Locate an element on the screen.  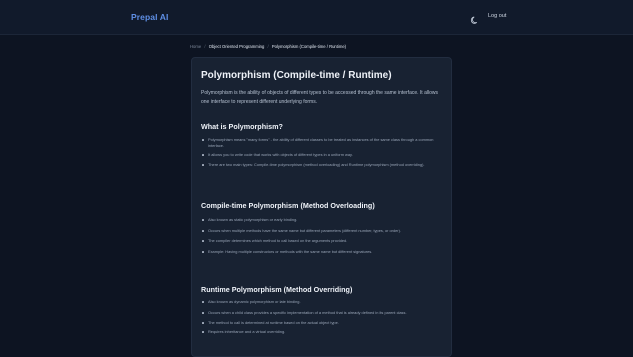
brand-logo: Prepal AI is located at coordinates (149, 17).